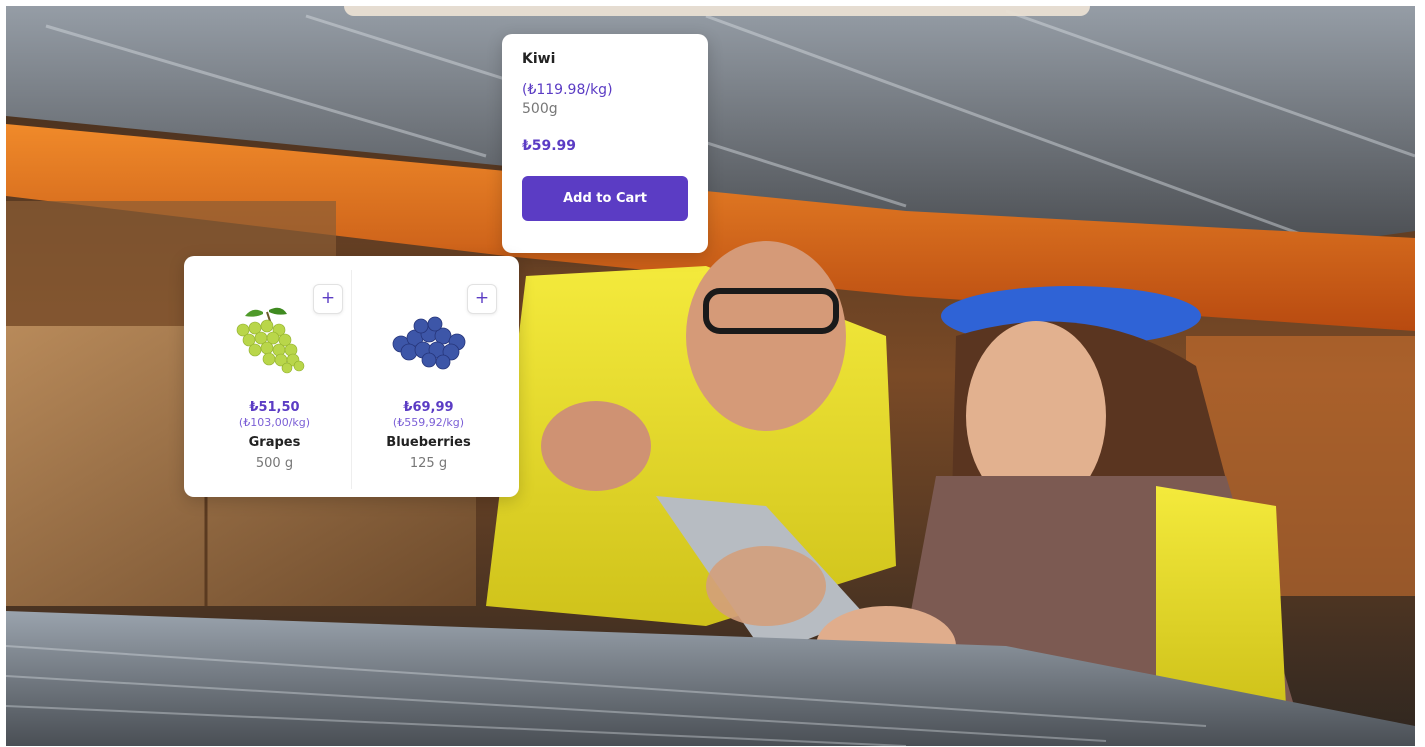 The image size is (1425, 747). I want to click on product-name: Kiwi, so click(539, 59).